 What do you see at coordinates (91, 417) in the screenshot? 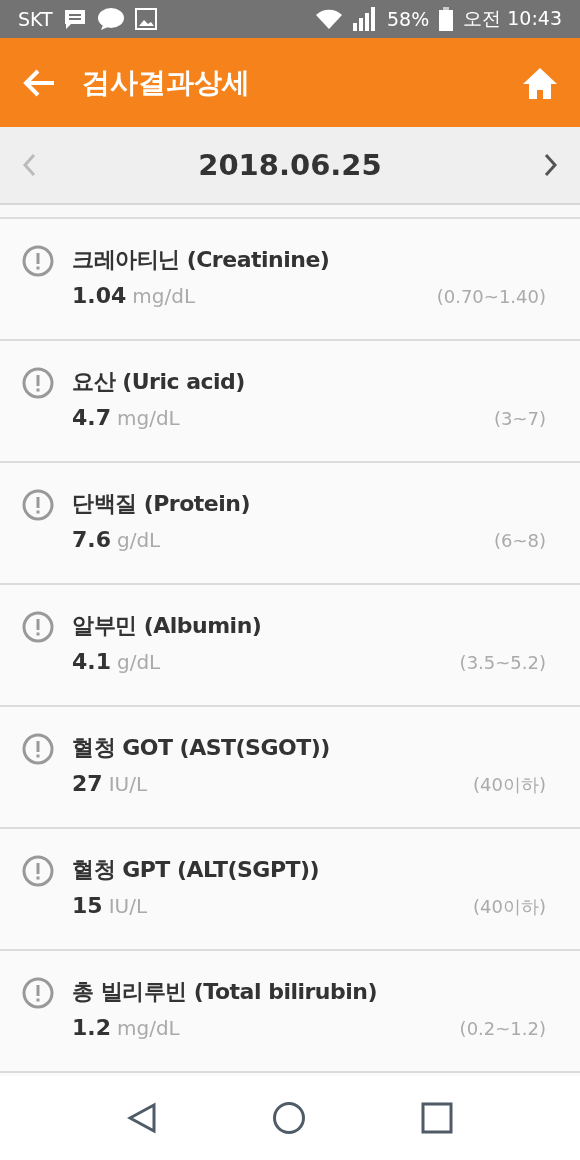
I see `result-value: 4.7` at bounding box center [91, 417].